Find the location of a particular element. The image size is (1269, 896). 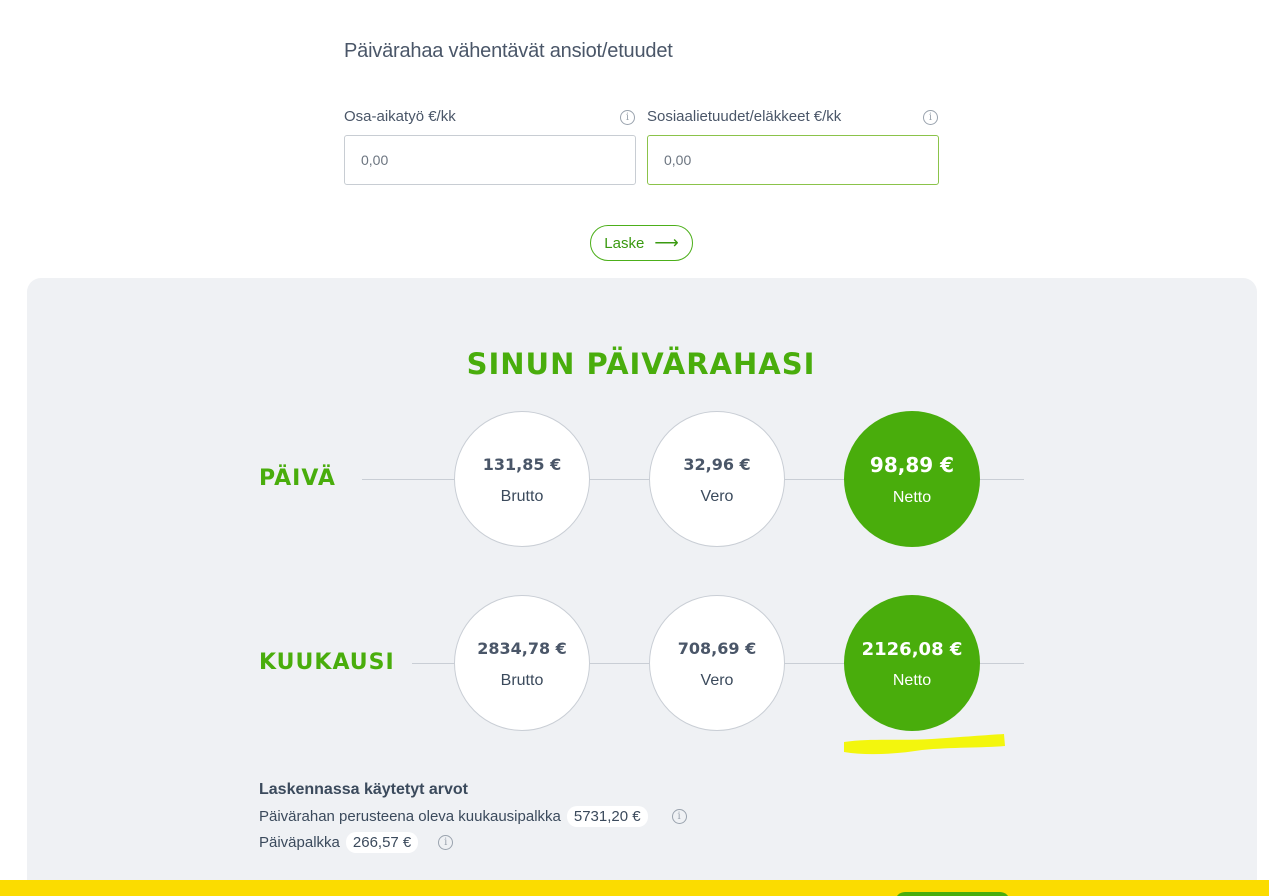

month-tax-caption: Vero is located at coordinates (717, 680).